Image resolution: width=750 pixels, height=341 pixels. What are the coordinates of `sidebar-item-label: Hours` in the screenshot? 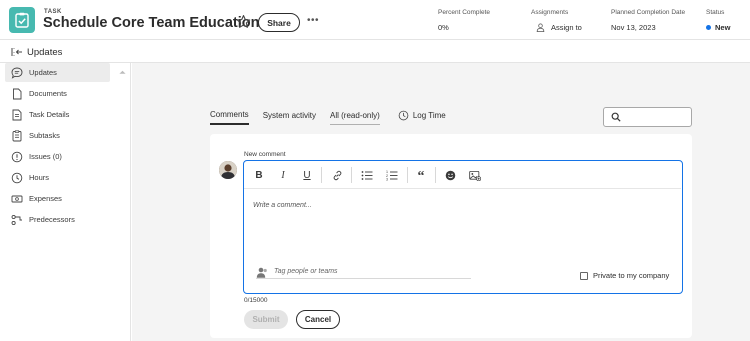 It's located at (39, 177).